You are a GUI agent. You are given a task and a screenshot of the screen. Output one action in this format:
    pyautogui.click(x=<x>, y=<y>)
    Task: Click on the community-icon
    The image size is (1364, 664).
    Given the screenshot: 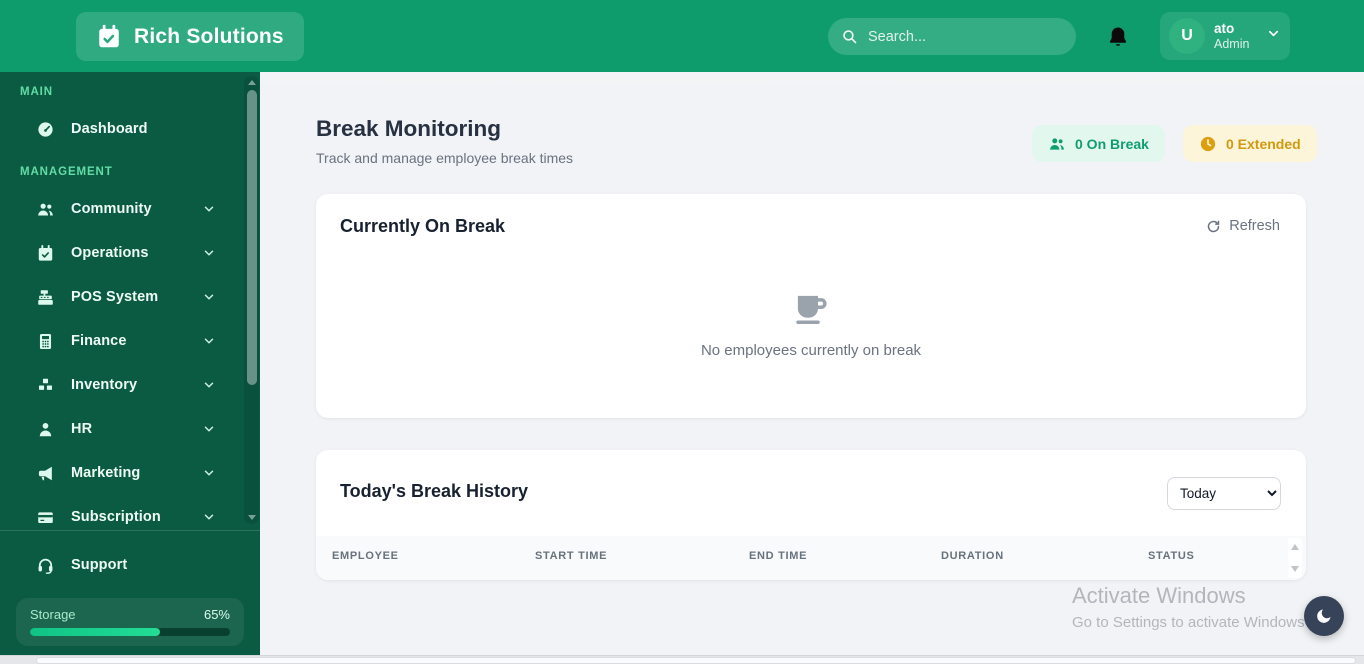 What is the action you would take?
    pyautogui.click(x=45, y=209)
    